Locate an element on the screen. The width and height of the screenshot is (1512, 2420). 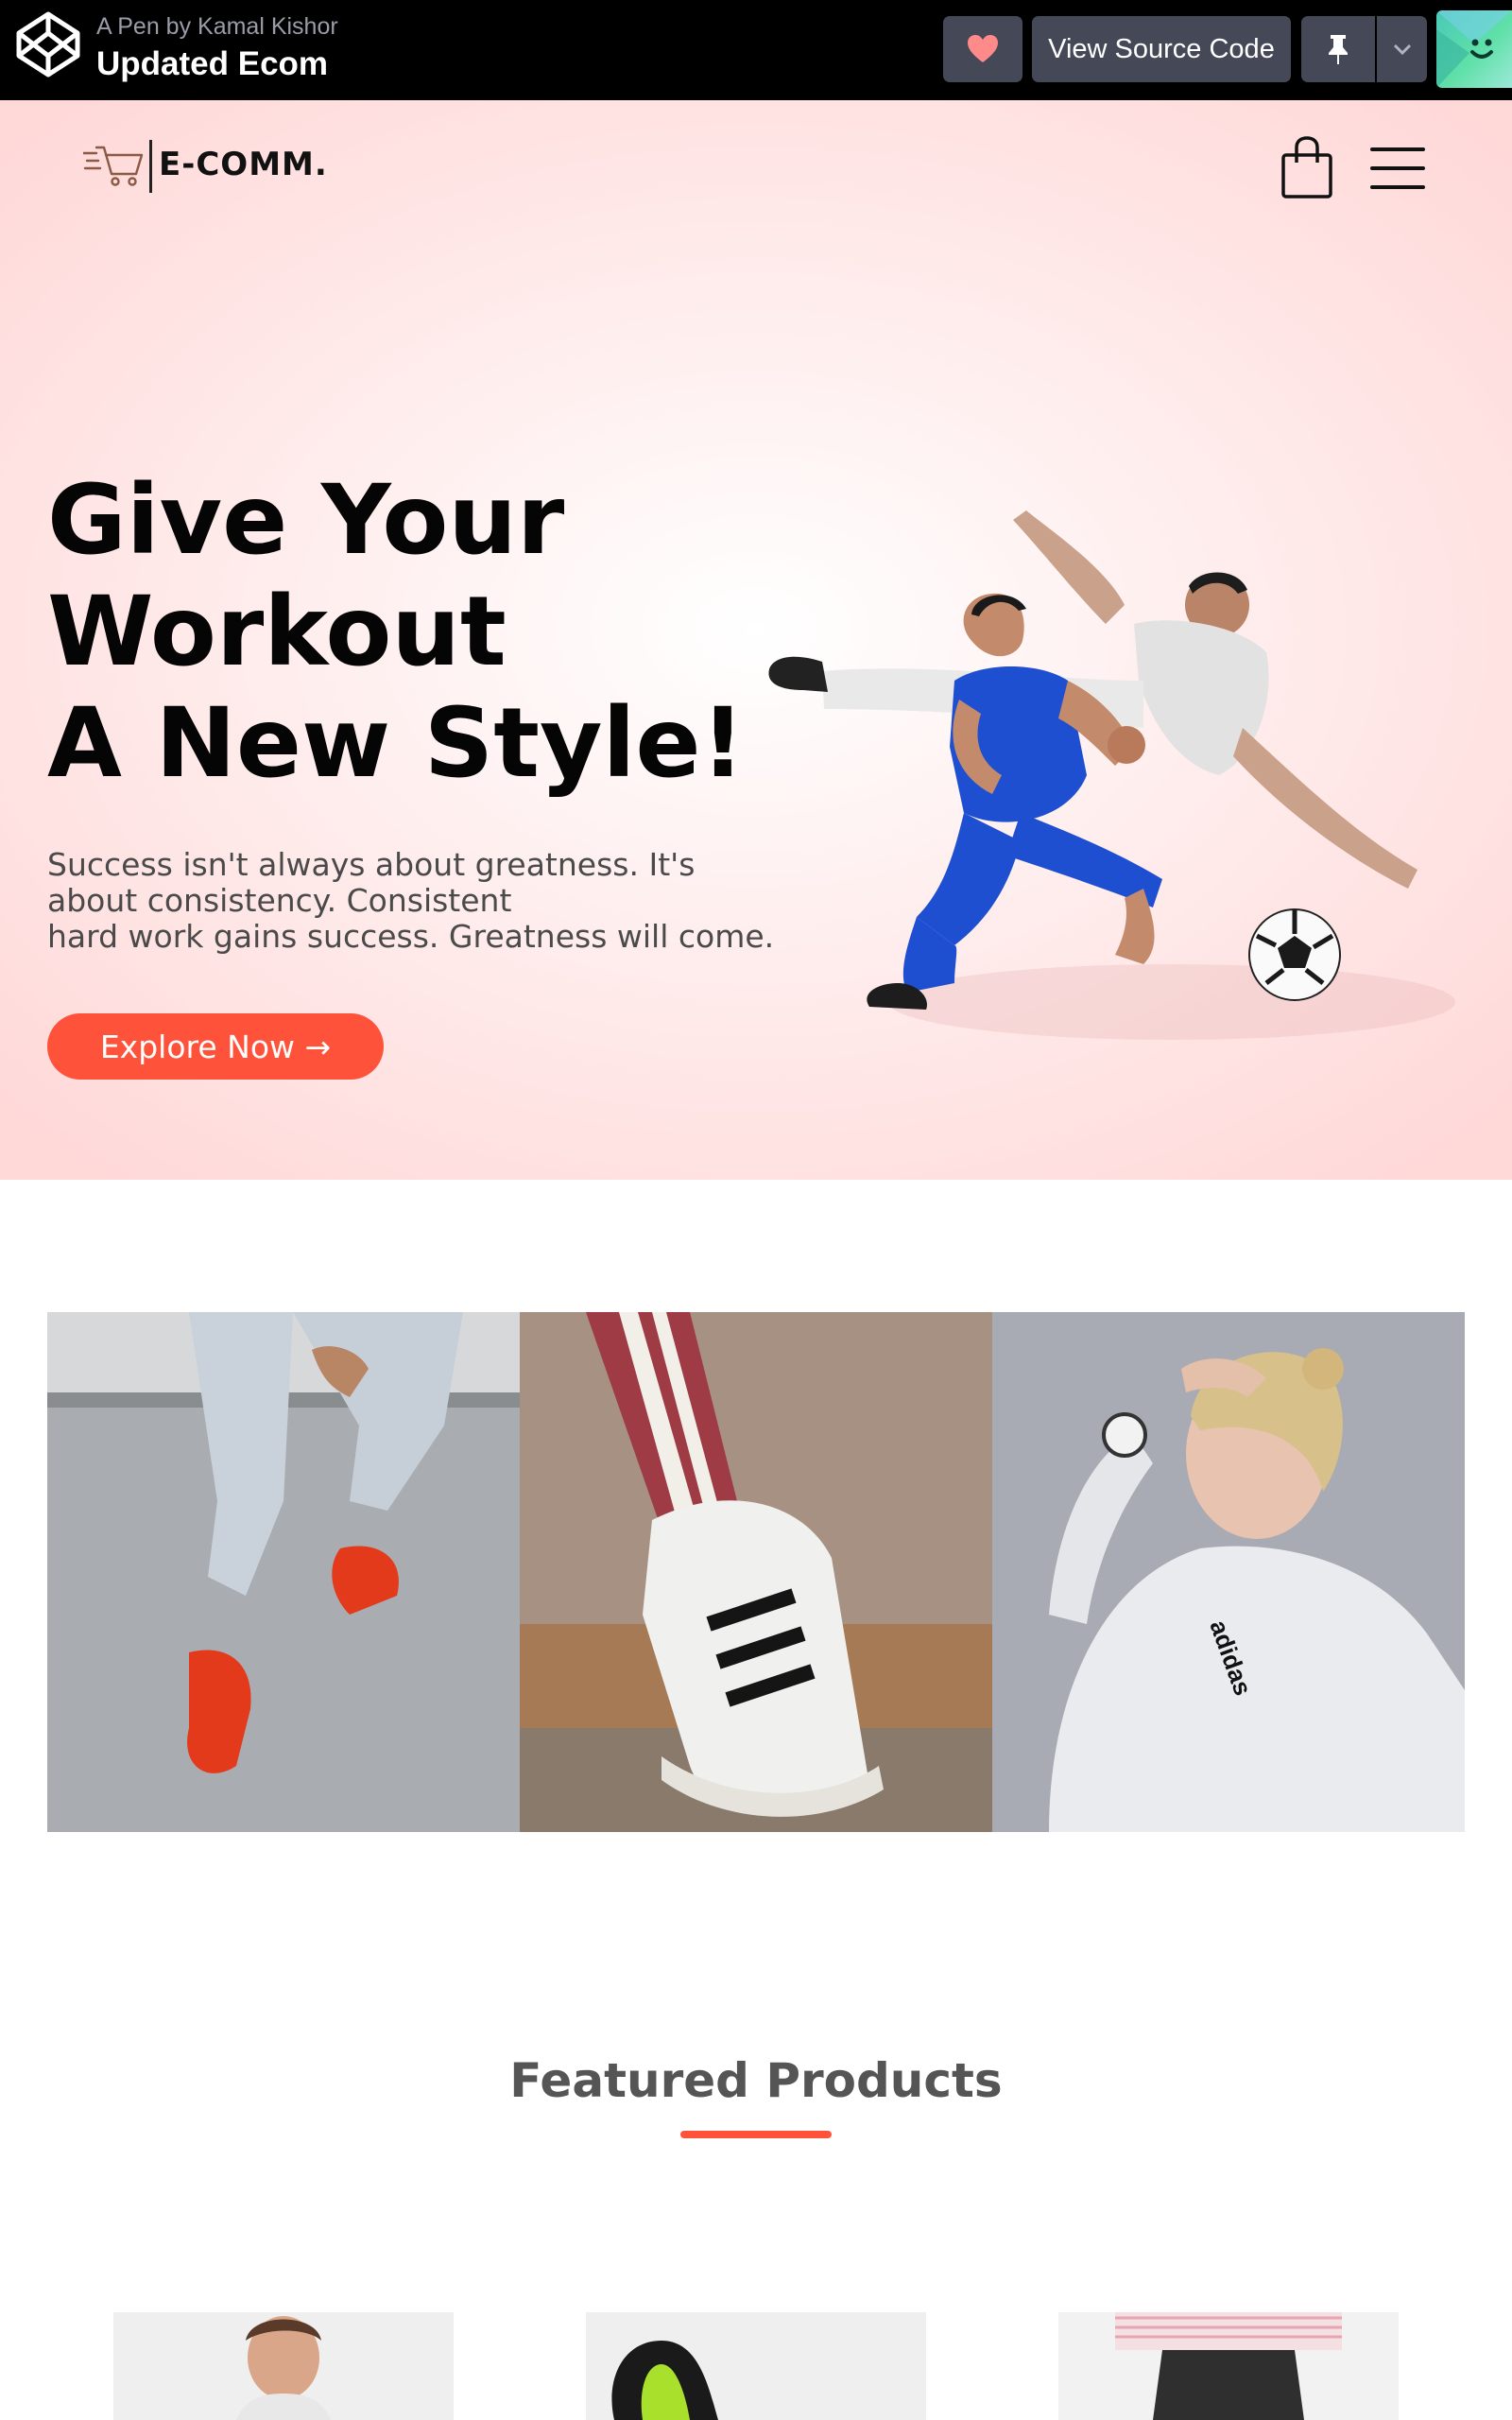
pin-options-button is located at coordinates (1402, 49).